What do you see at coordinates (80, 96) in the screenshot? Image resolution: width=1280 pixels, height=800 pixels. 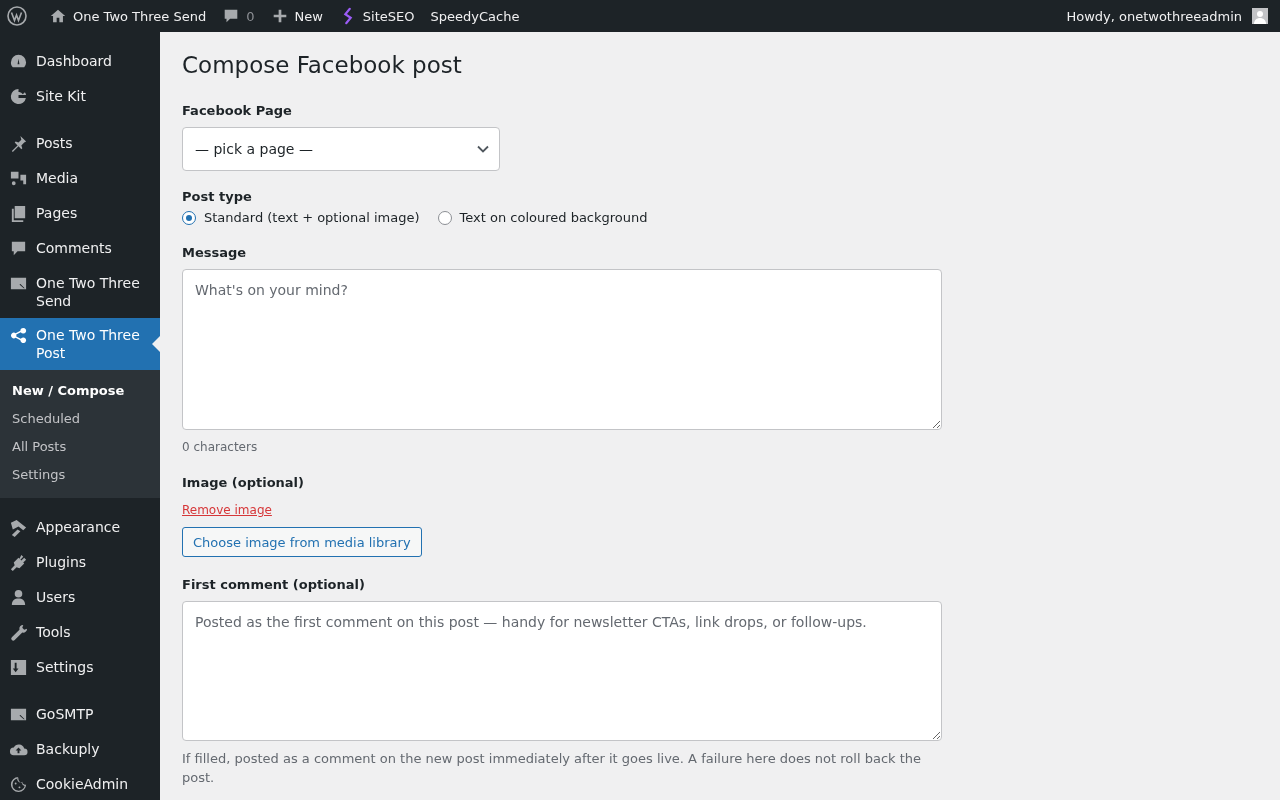 I see `menu-item: Site Kit` at bounding box center [80, 96].